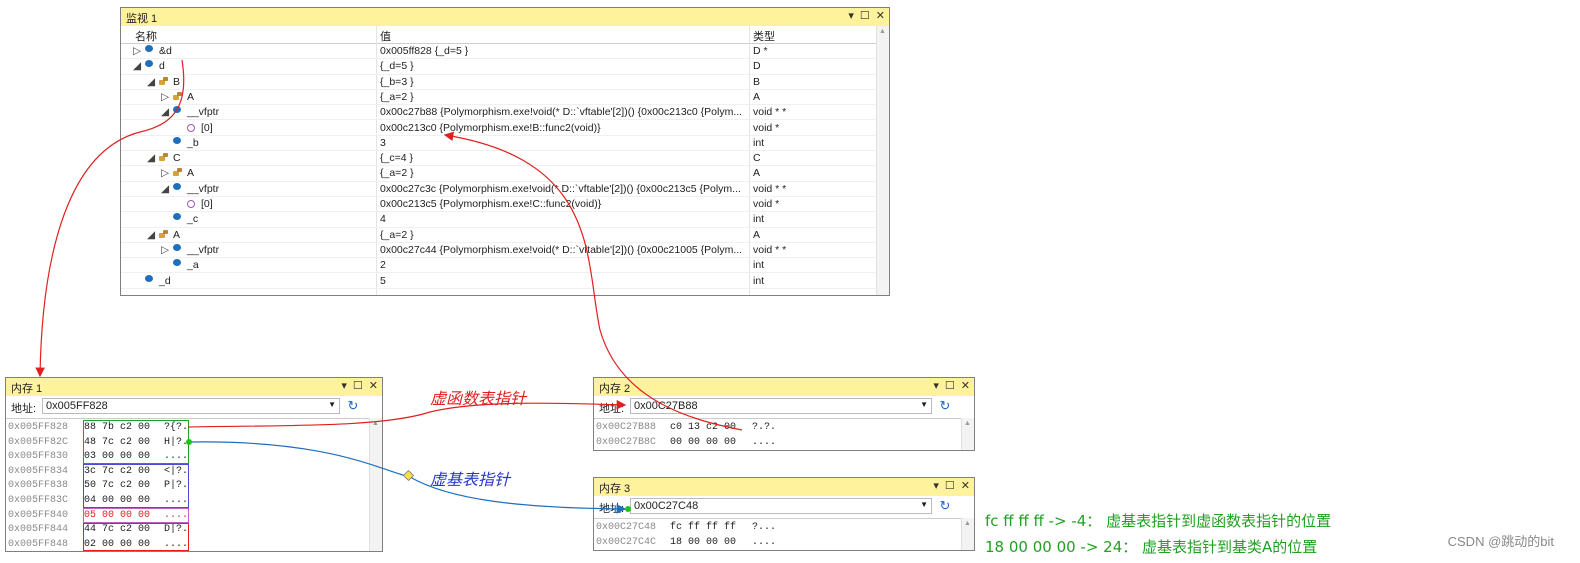 This screenshot has height=563, width=1580. Describe the element at coordinates (1151, 547) in the screenshot. I see `offset-note-2: 18 00 00 00 -> 24： 虚基表指针到基类A的位置` at that location.